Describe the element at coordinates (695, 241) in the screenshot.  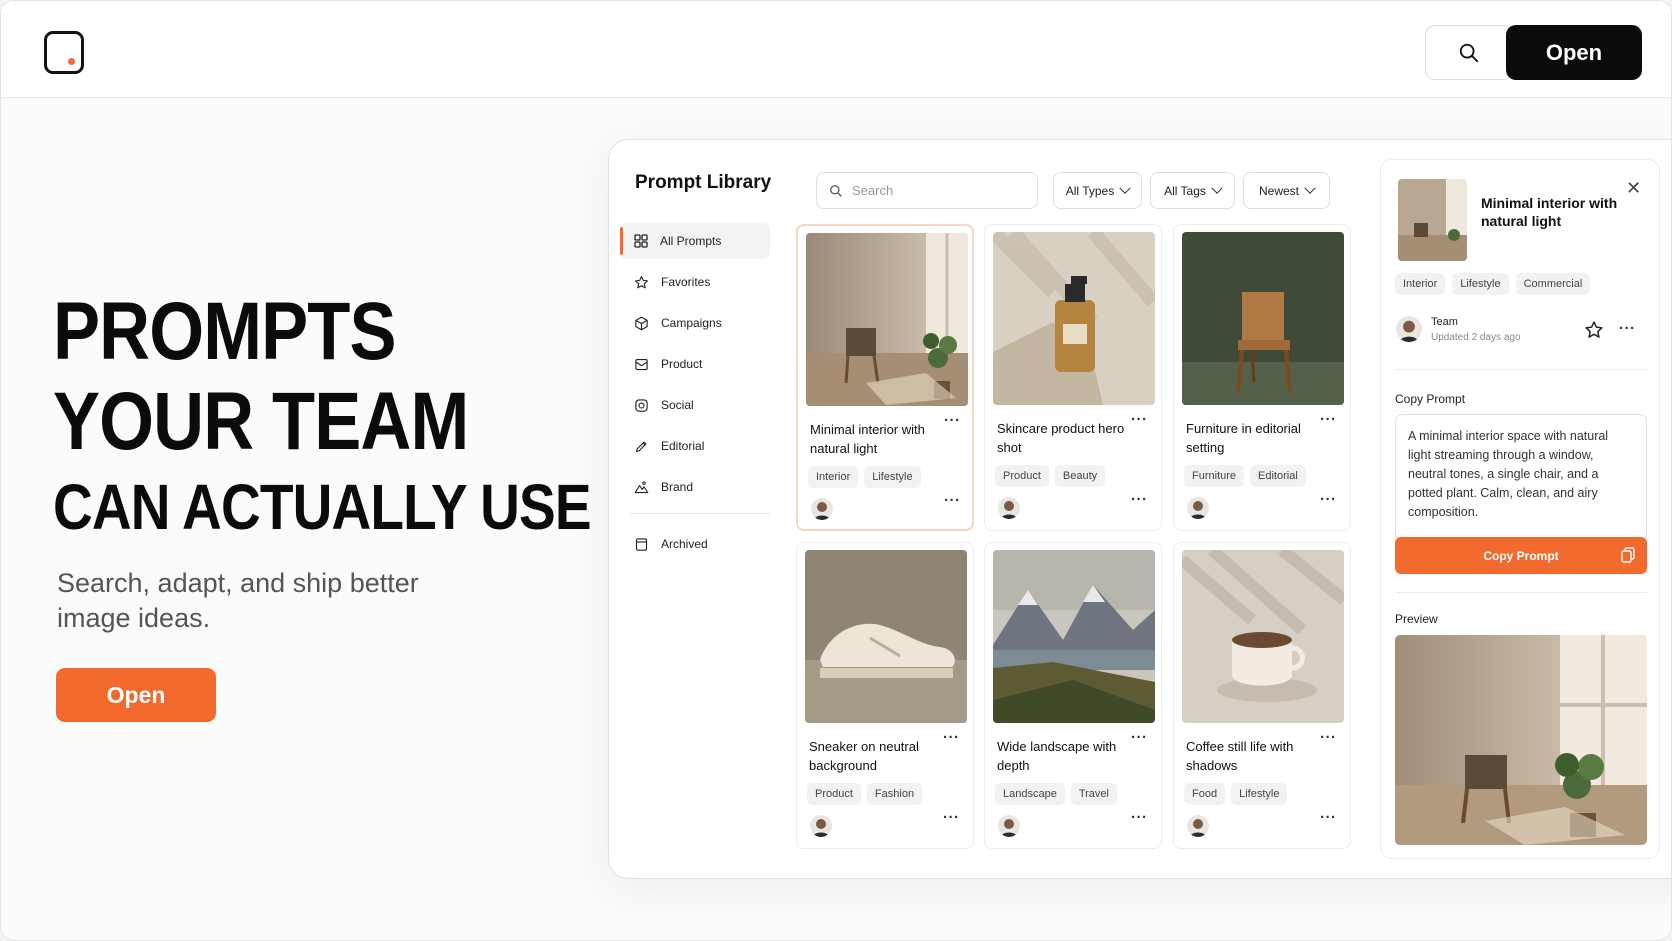
I see `sidebar-item-all-prompts: All Prompts` at that location.